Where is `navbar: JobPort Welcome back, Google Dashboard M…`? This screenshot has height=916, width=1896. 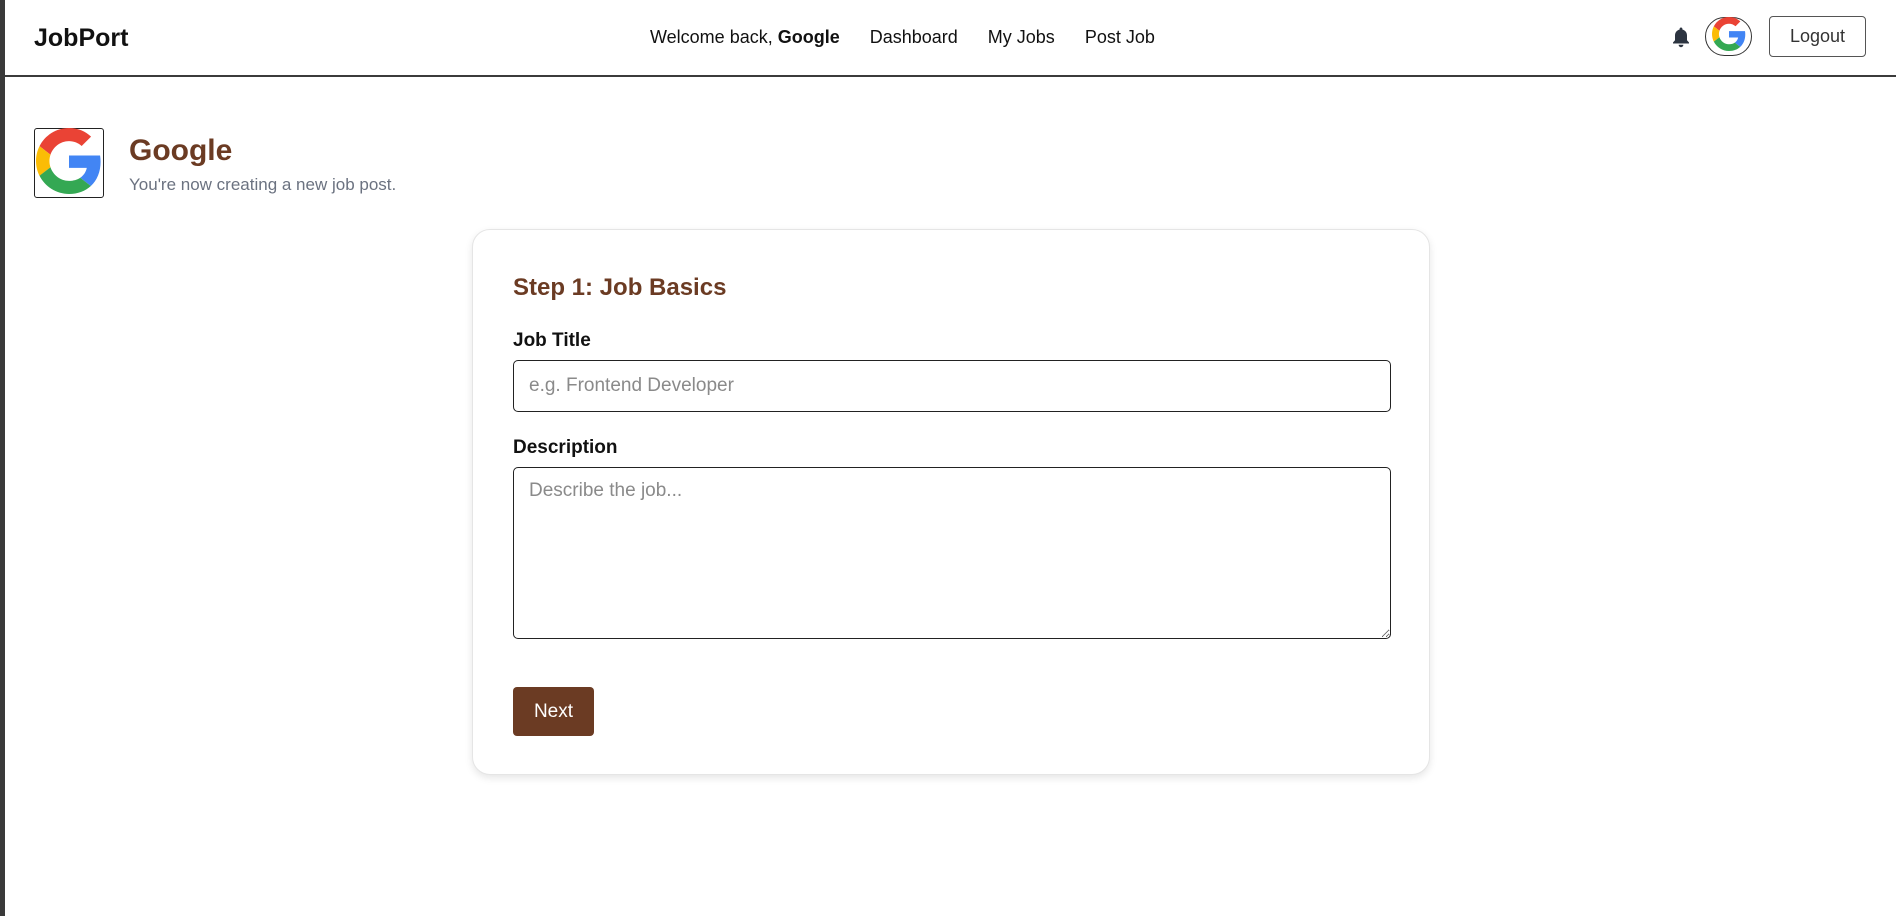
navbar: JobPort Welcome back, Google Dashboard M… is located at coordinates (950, 38).